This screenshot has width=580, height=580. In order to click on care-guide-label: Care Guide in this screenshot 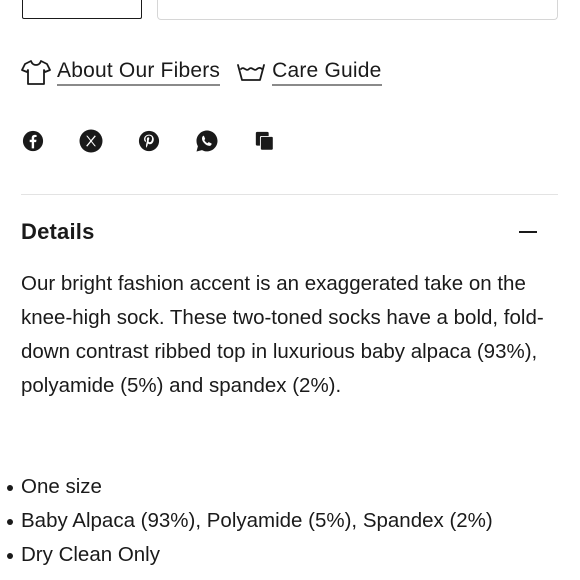, I will do `click(327, 72)`.